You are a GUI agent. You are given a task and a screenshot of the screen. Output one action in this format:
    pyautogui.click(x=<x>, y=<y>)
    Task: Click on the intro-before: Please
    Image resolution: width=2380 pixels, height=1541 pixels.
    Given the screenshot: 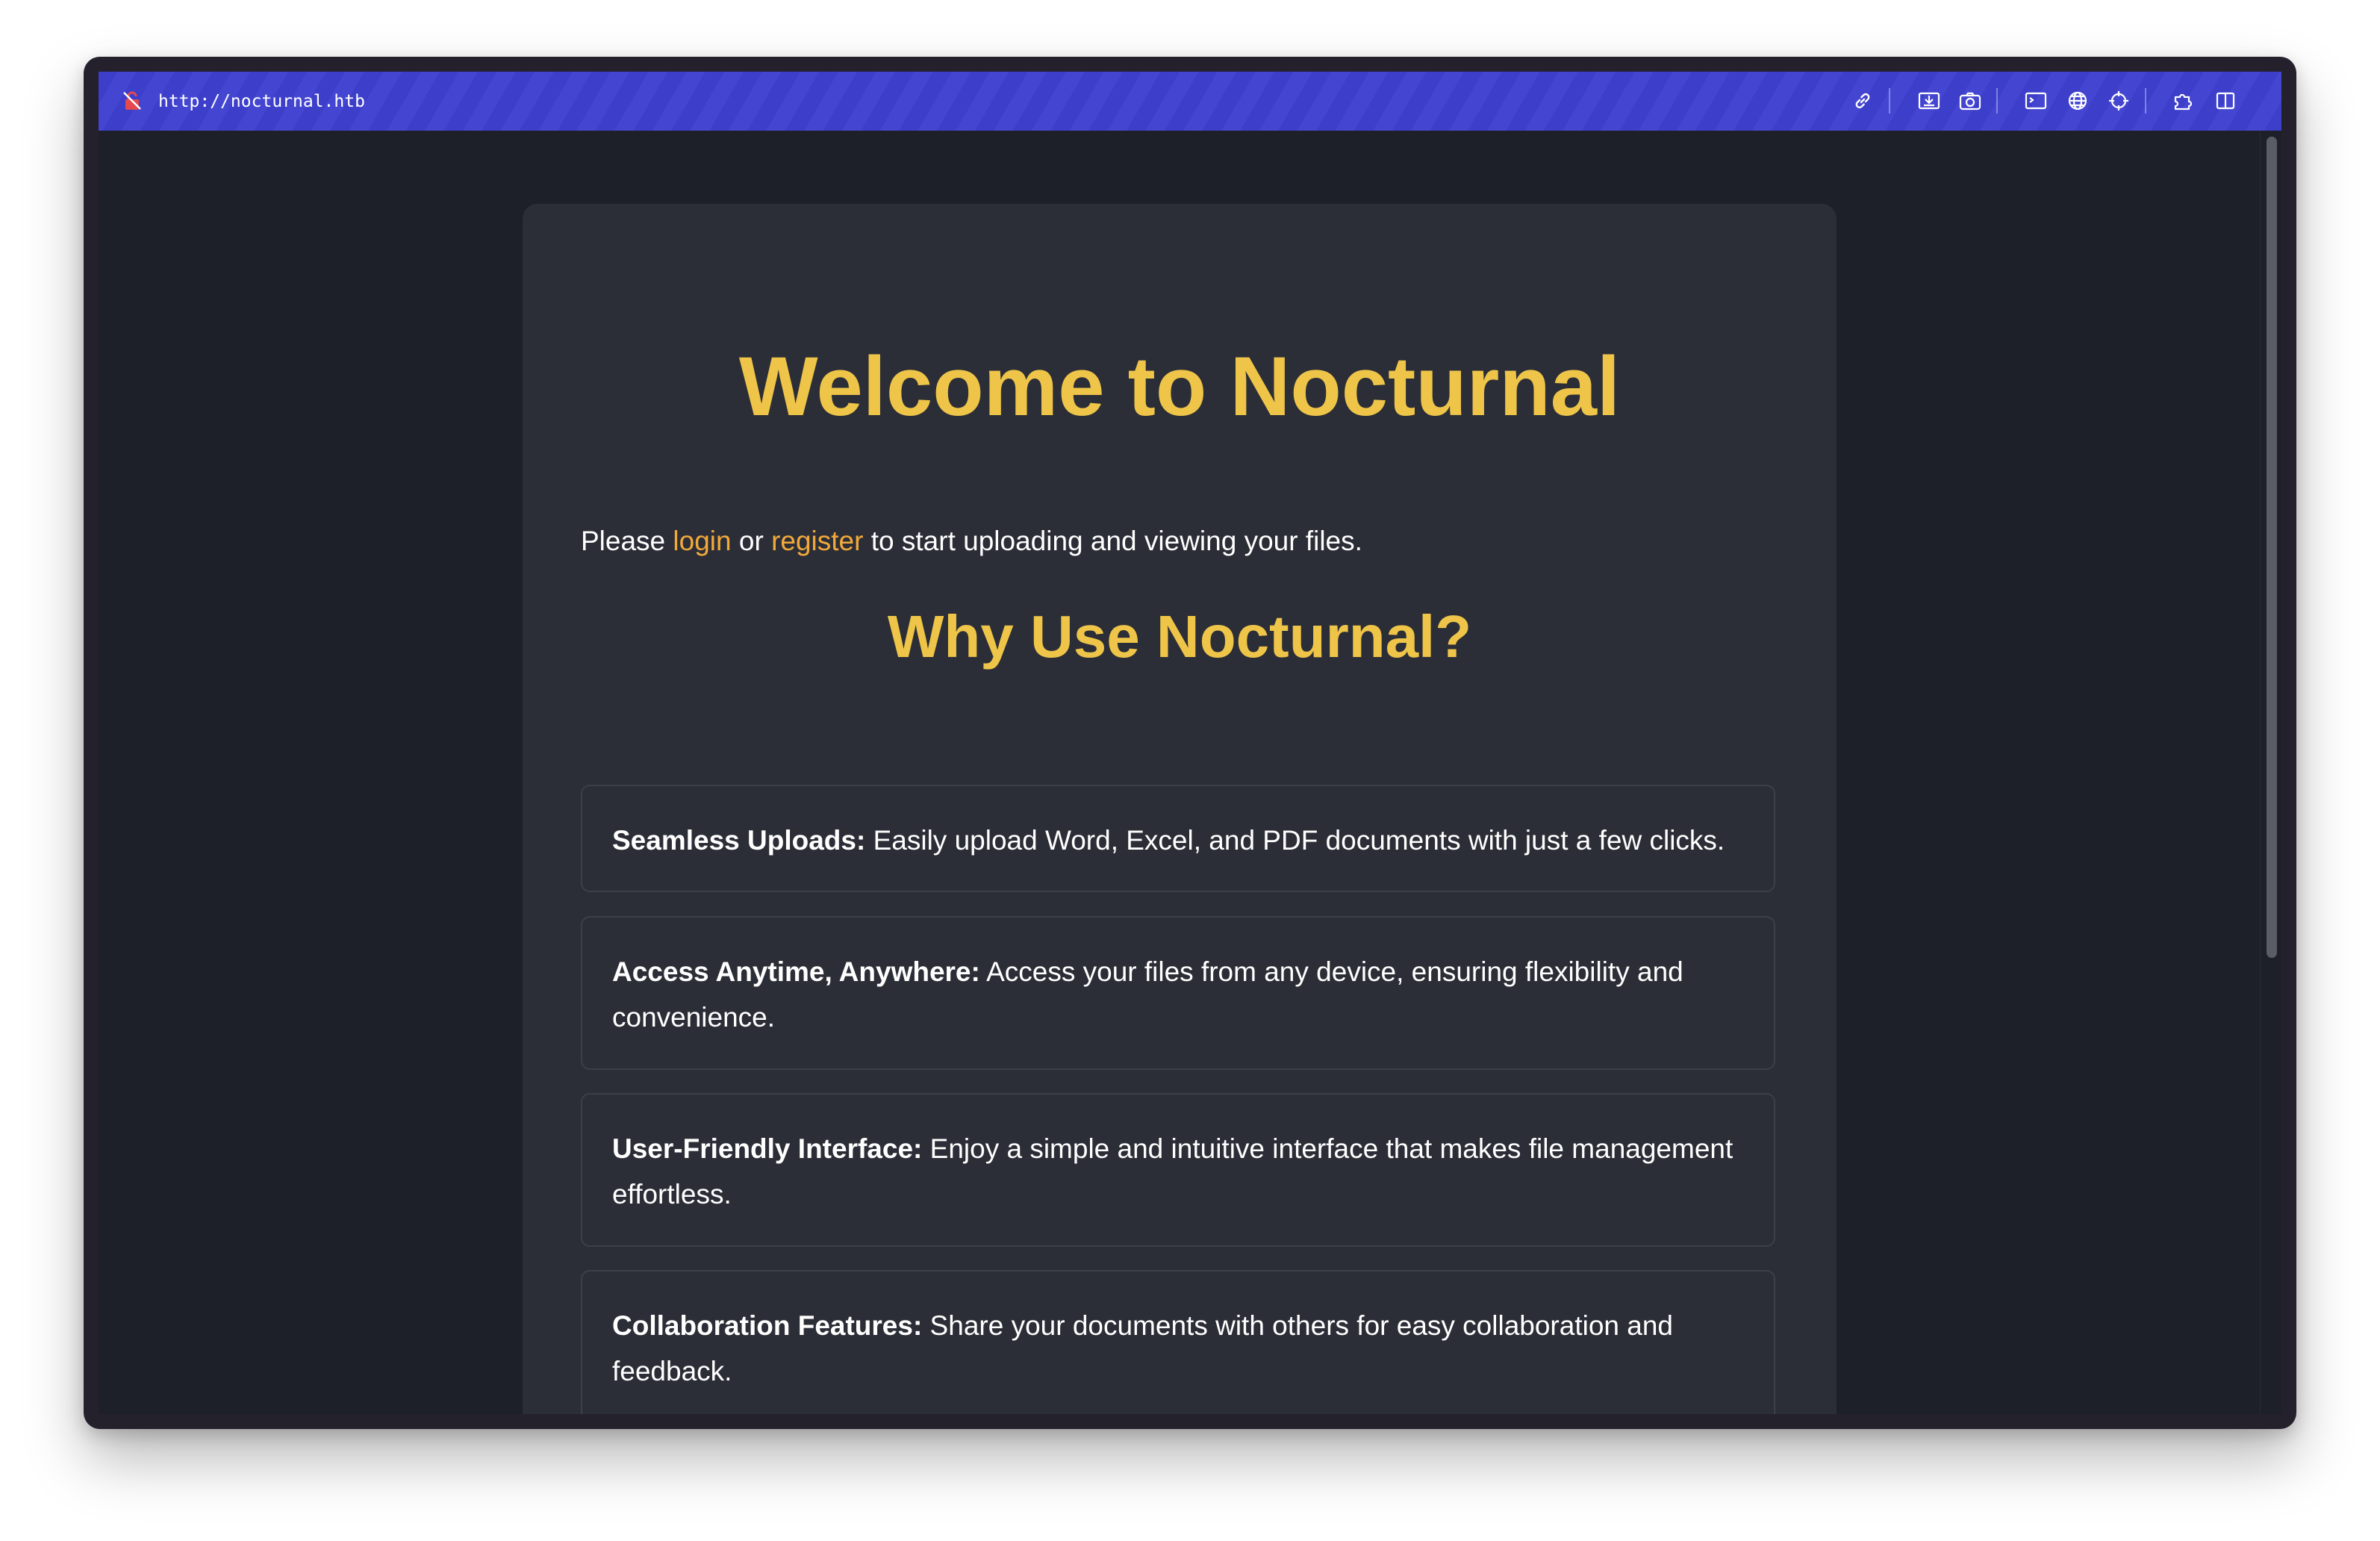 What is the action you would take?
    pyautogui.click(x=627, y=541)
    